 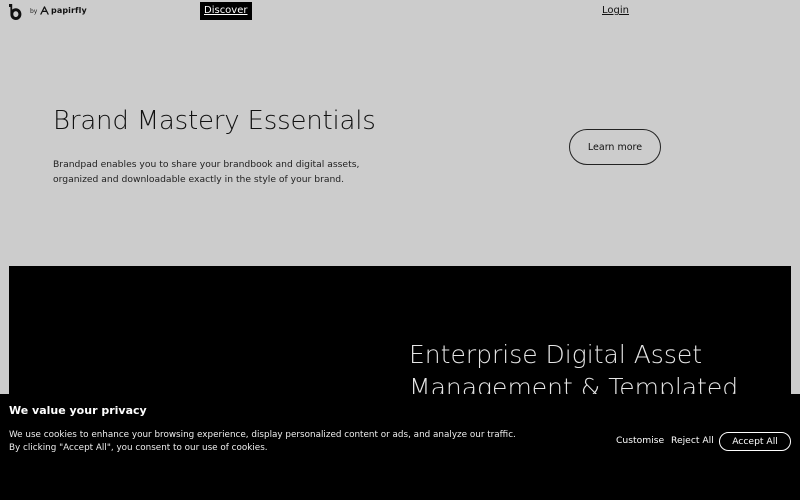 I want to click on partner-name: papirfly, so click(x=69, y=10).